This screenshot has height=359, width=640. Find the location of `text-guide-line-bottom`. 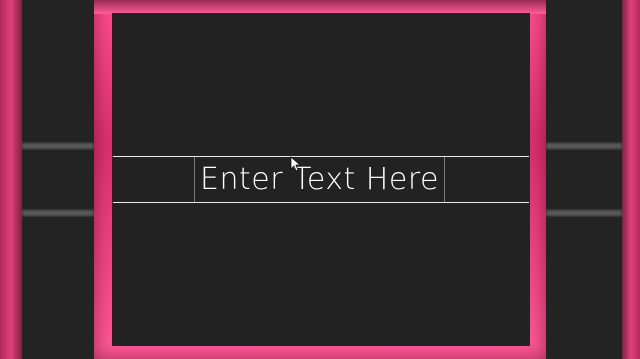

text-guide-line-bottom is located at coordinates (321, 202).